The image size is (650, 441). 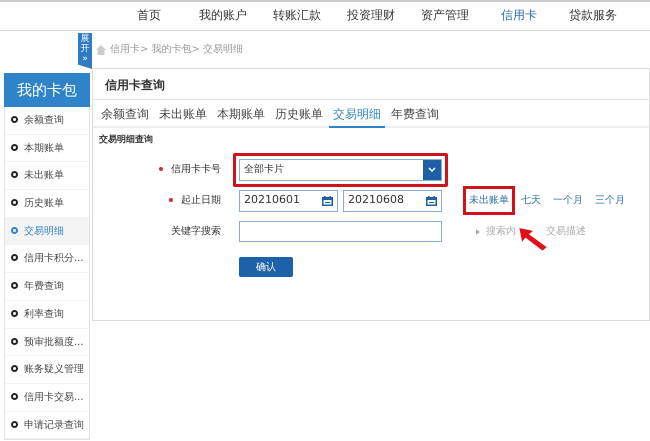 What do you see at coordinates (357, 115) in the screenshot?
I see `tab: 交易明细` at bounding box center [357, 115].